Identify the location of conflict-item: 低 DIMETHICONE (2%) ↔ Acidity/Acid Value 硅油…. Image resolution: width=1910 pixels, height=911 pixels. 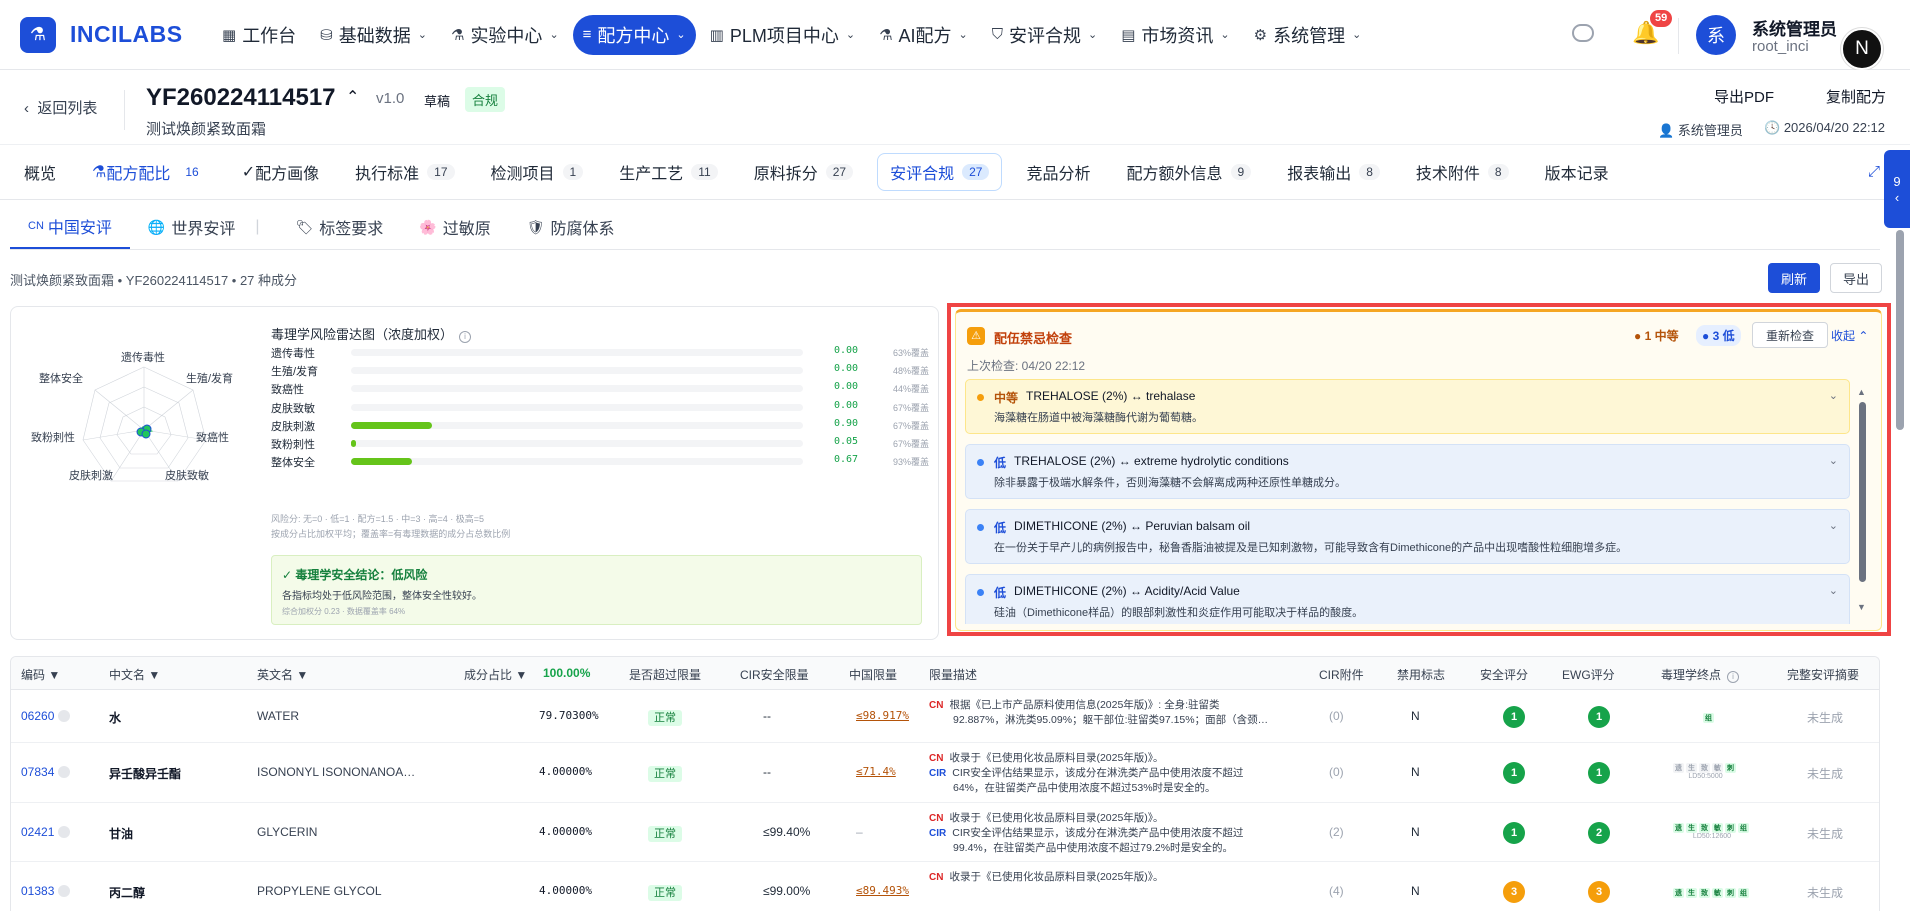
(1407, 599).